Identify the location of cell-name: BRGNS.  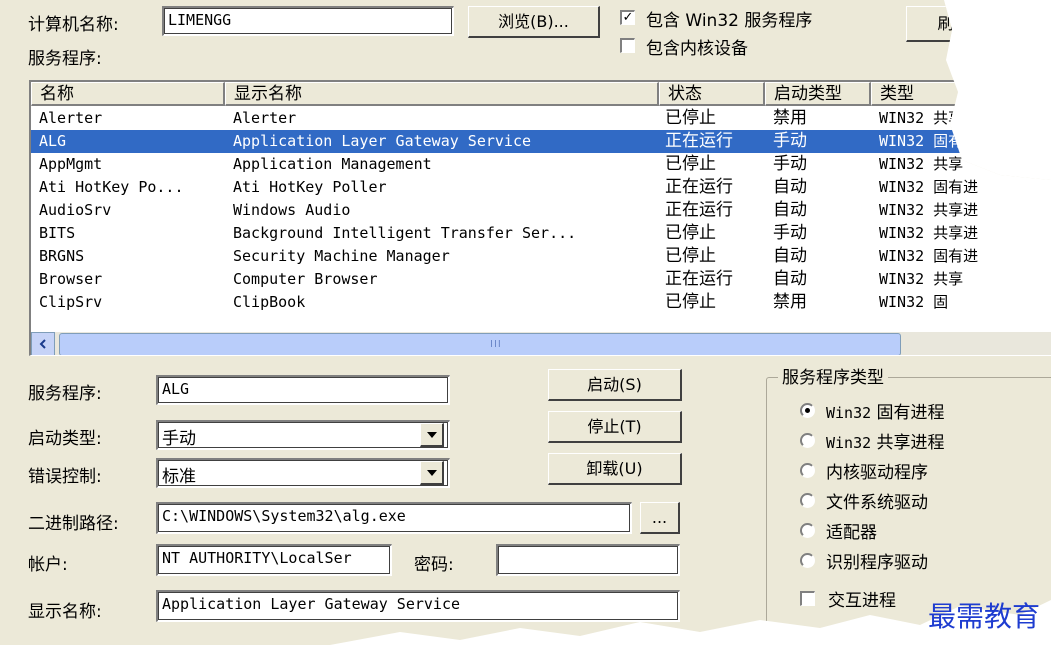
(62, 256).